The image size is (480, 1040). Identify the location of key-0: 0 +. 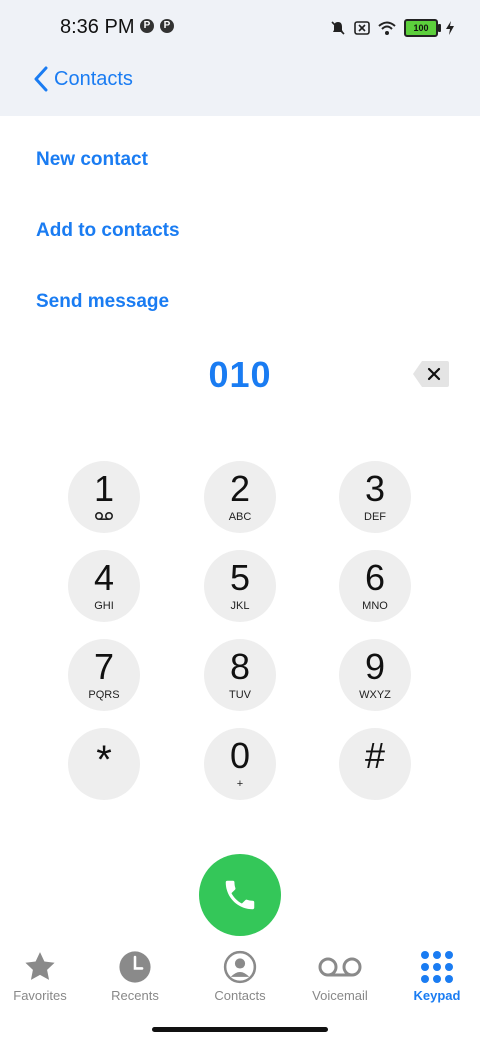
(240, 764).